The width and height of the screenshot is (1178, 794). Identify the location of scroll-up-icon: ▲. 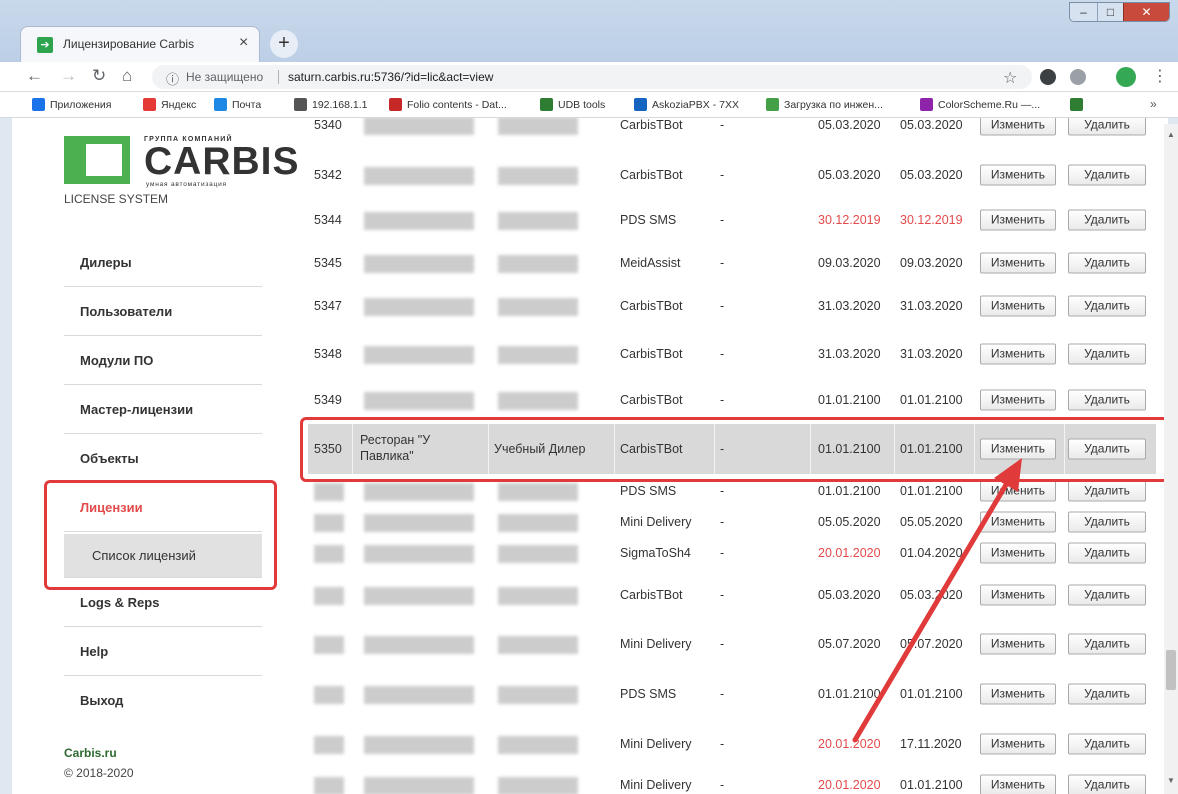
(1171, 134).